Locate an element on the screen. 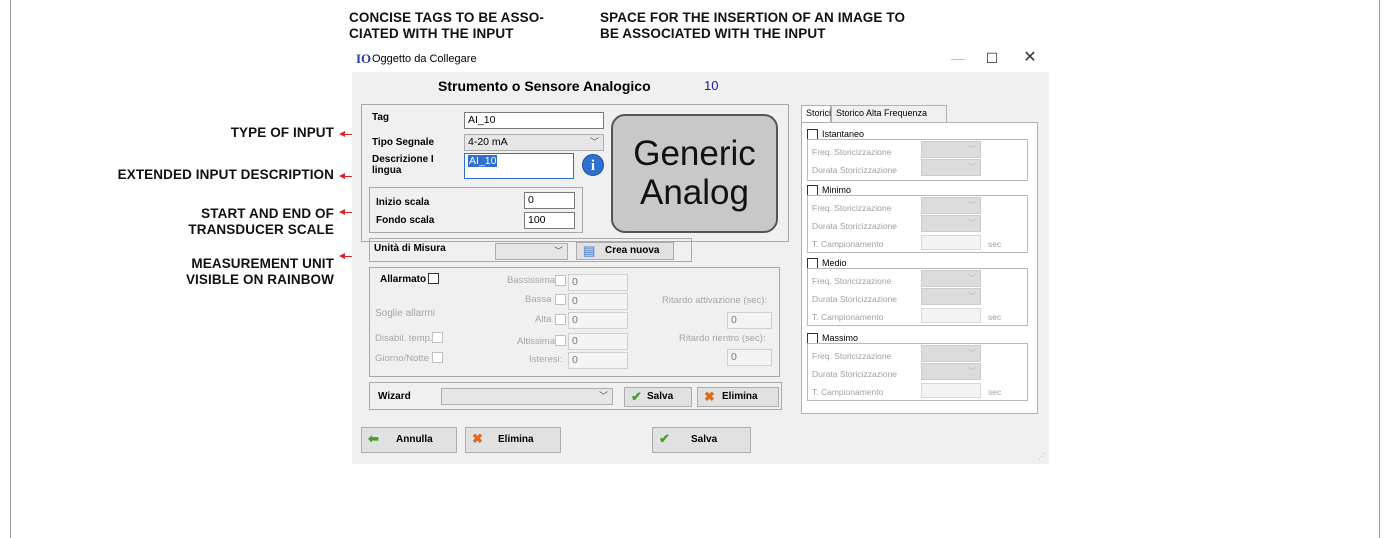 The height and width of the screenshot is (538, 1389). minimum-duration-label: Durata Storicizzazione is located at coordinates (855, 226).